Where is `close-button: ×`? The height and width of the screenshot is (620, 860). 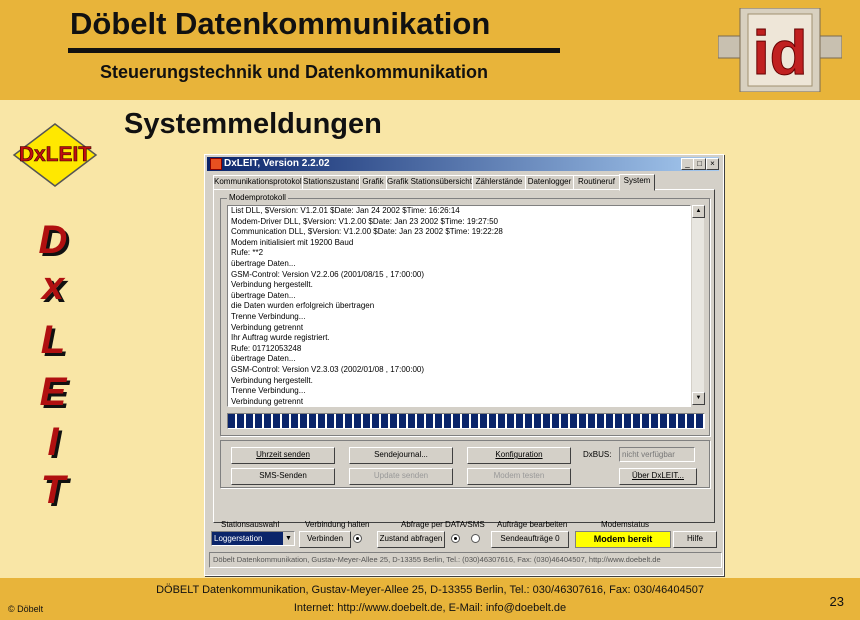
close-button: × is located at coordinates (712, 164).